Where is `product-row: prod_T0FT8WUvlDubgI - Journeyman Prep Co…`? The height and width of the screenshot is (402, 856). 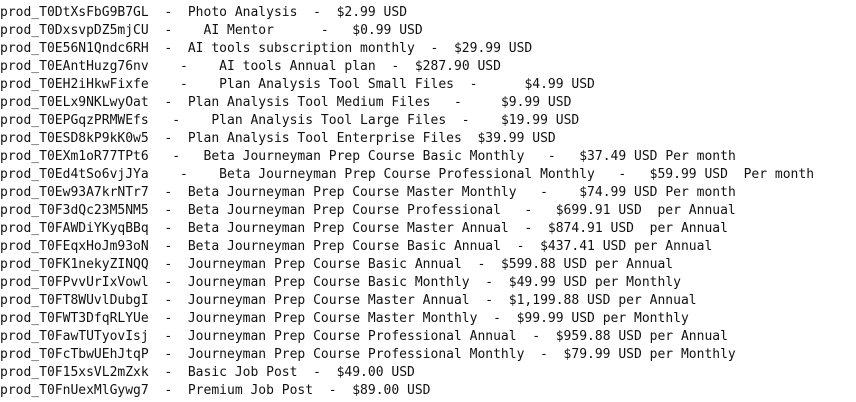 product-row: prod_T0FT8WUvlDubgI - Journeyman Prep Co… is located at coordinates (428, 301).